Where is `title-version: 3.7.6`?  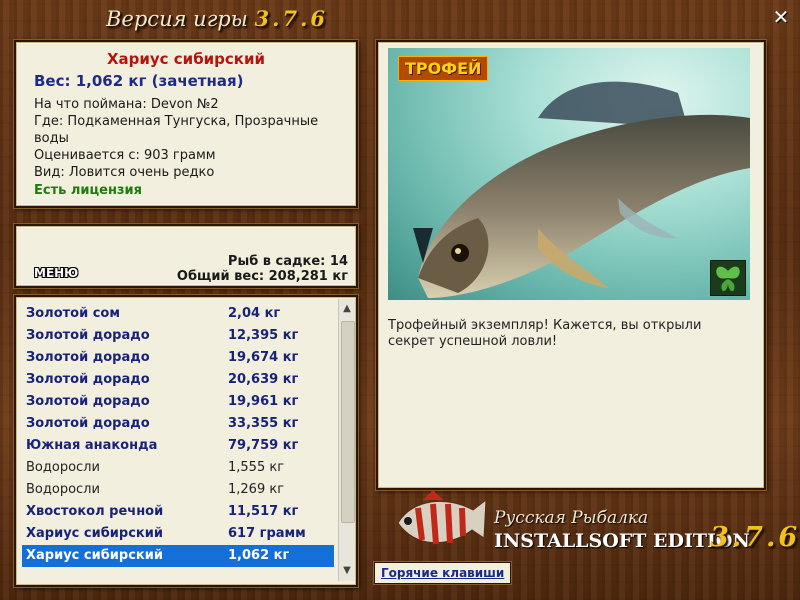
title-version: 3.7.6 is located at coordinates (291, 18).